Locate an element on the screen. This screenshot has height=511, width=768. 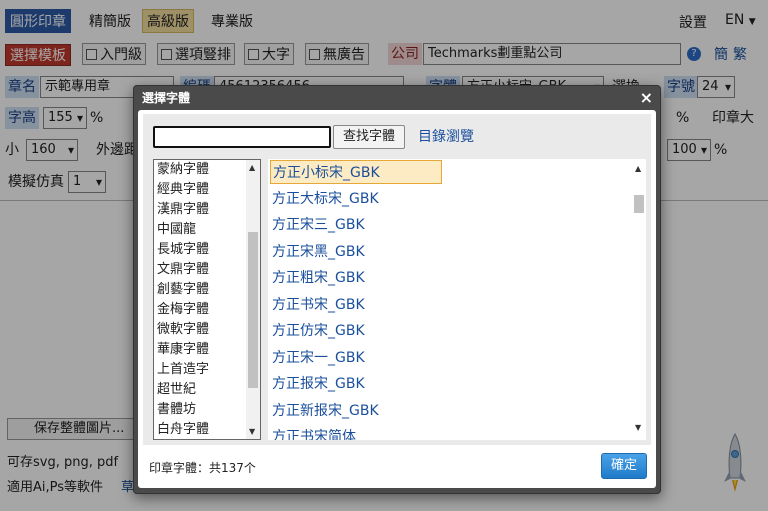
font-item: 方正宋黑_GBK is located at coordinates (356, 252).